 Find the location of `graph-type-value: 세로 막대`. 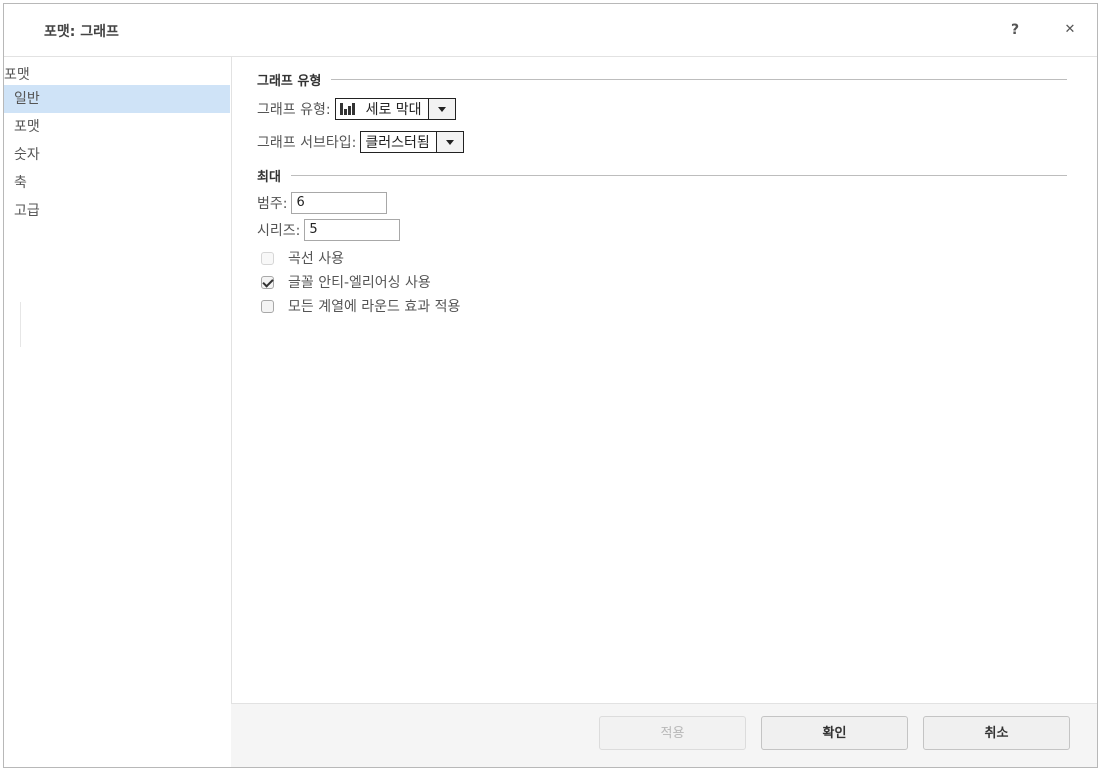

graph-type-value: 세로 막대 is located at coordinates (393, 110).